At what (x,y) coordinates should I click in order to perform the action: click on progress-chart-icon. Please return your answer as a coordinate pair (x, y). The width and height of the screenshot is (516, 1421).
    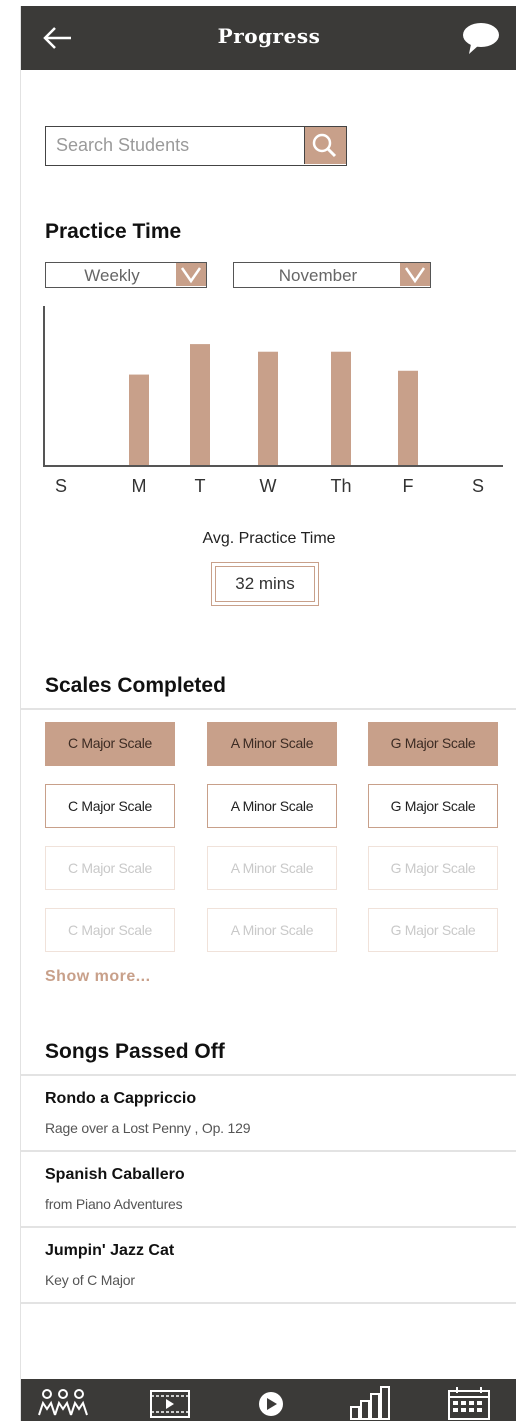
    Looking at the image, I should click on (370, 1403).